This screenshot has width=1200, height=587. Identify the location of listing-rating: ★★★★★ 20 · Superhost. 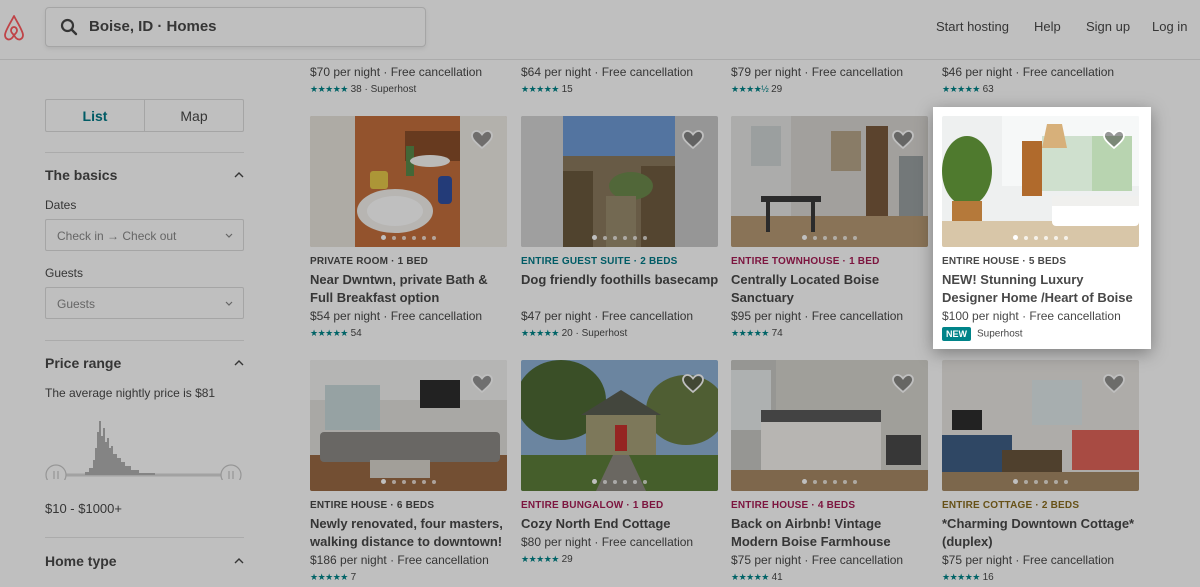
(574, 333).